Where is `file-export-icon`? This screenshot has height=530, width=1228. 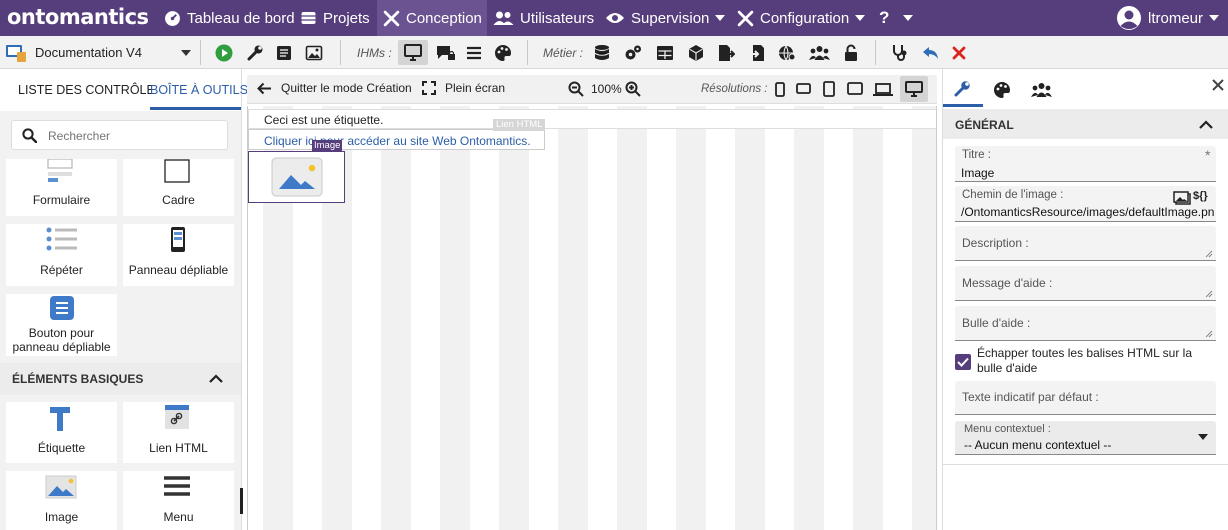 file-export-icon is located at coordinates (726, 53).